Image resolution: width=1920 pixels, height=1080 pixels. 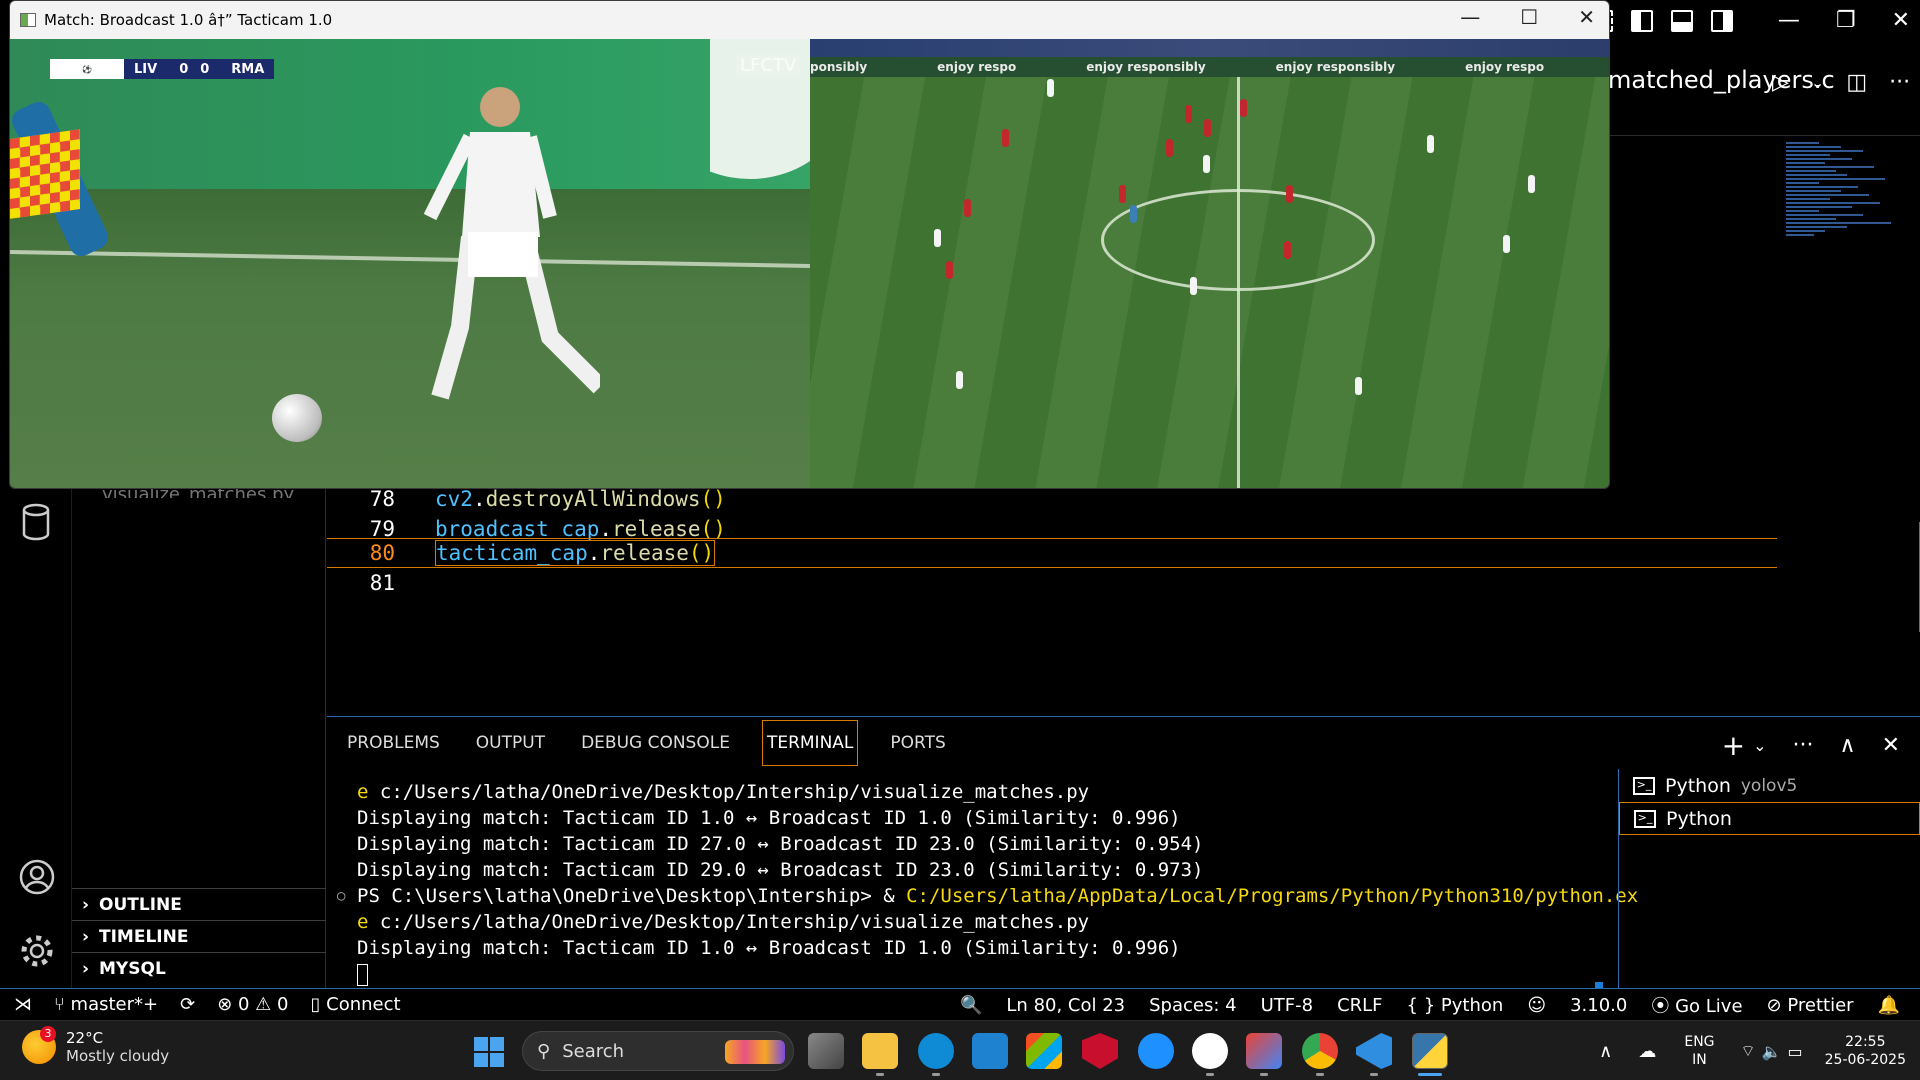 I want to click on problems-indicator: ⊗ 0 ⚠ 0, so click(x=252, y=1004).